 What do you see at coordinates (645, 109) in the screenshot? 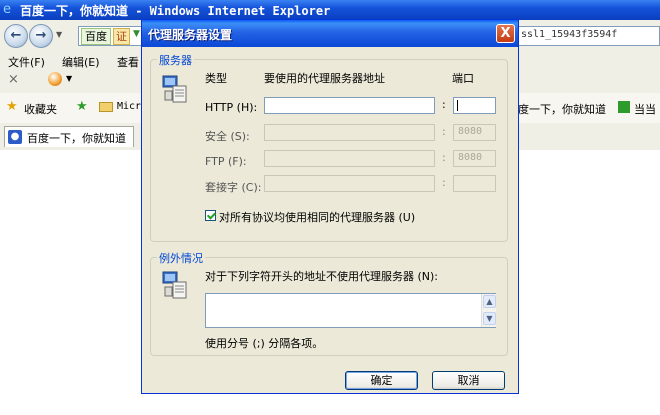
I see `favorite-link-dangdang: 当当` at bounding box center [645, 109].